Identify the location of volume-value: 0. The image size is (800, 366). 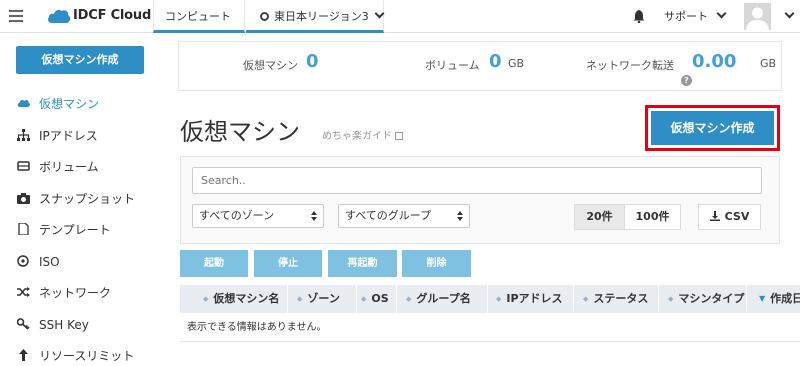
(495, 61).